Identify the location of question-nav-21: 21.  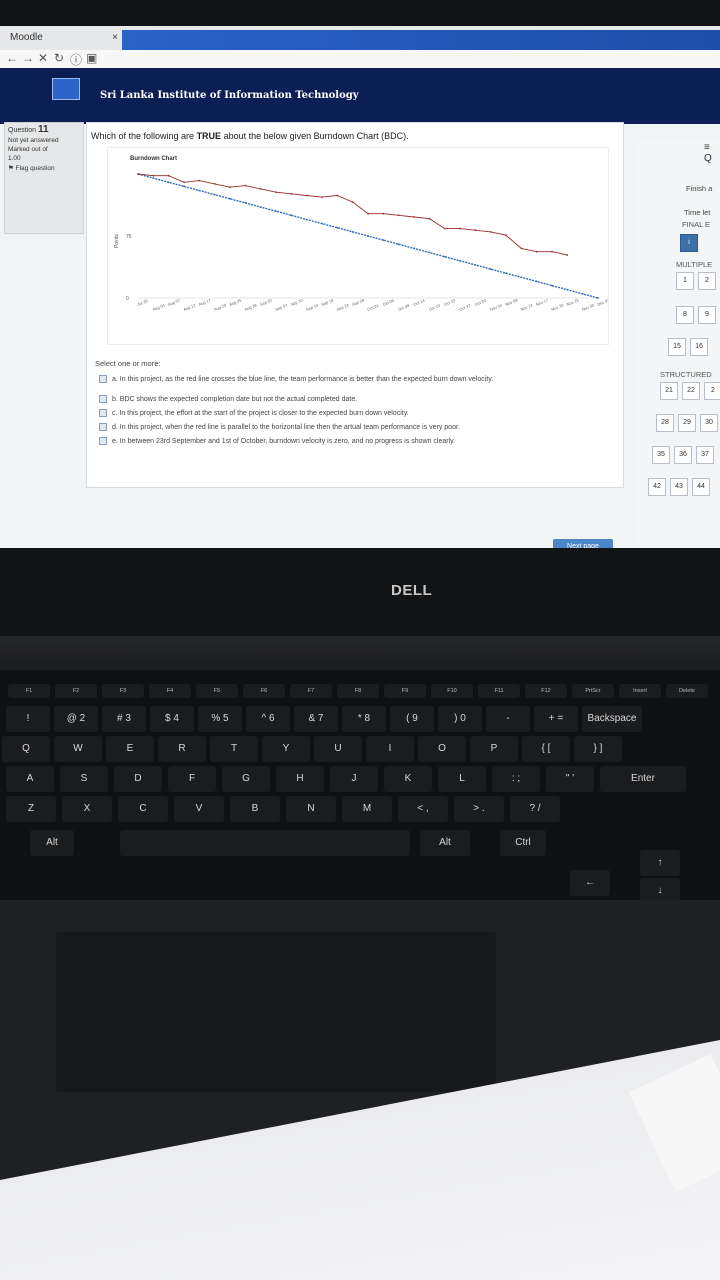
(669, 391).